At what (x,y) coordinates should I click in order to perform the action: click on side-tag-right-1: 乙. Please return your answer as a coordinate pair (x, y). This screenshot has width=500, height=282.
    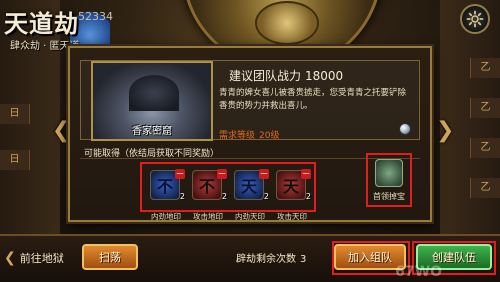
    Looking at the image, I should click on (485, 68).